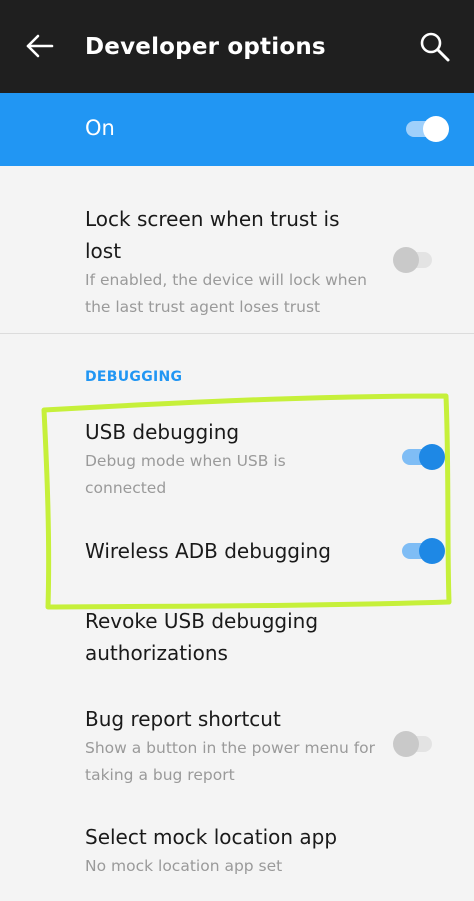 This screenshot has width=474, height=901. What do you see at coordinates (205, 47) in the screenshot?
I see `page-title: Developer options` at bounding box center [205, 47].